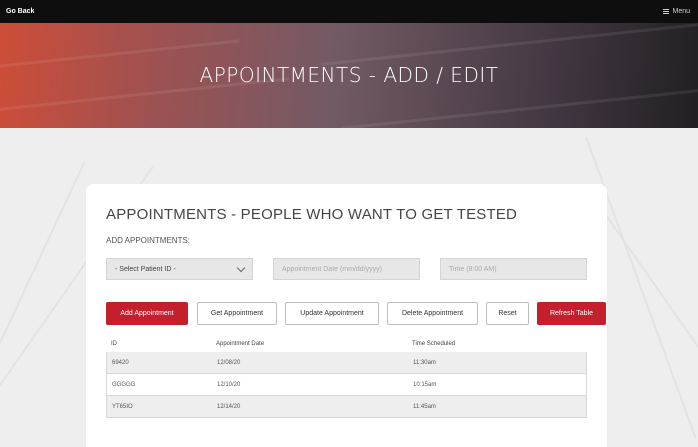 The width and height of the screenshot is (698, 447). I want to click on cell-time: 10:15am, so click(425, 384).